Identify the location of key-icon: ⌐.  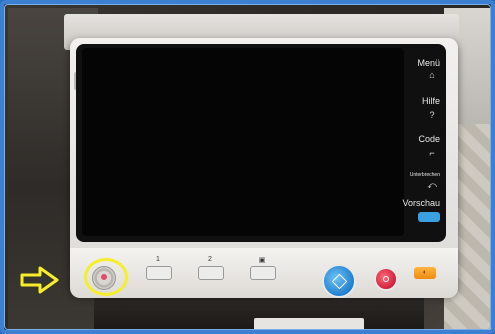
(432, 153).